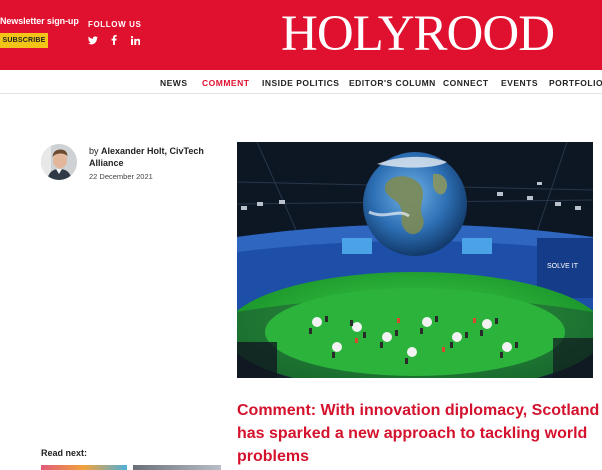 The image size is (602, 470). I want to click on byline: by Alexander Holt, CivTech Alliance, so click(159, 157).